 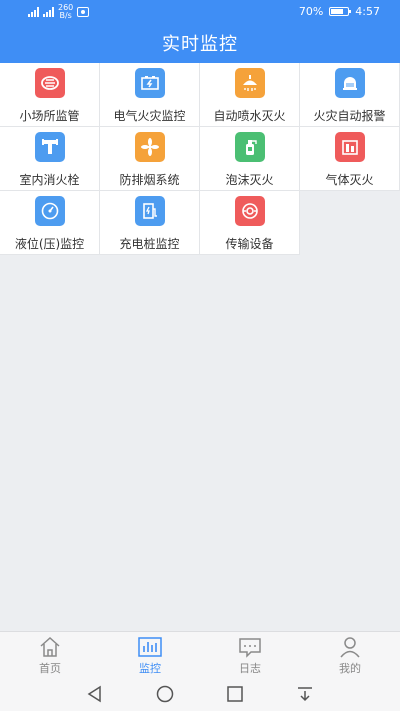 I want to click on grid-item-fire-alarm: 火灾自动报警, so click(x=350, y=95).